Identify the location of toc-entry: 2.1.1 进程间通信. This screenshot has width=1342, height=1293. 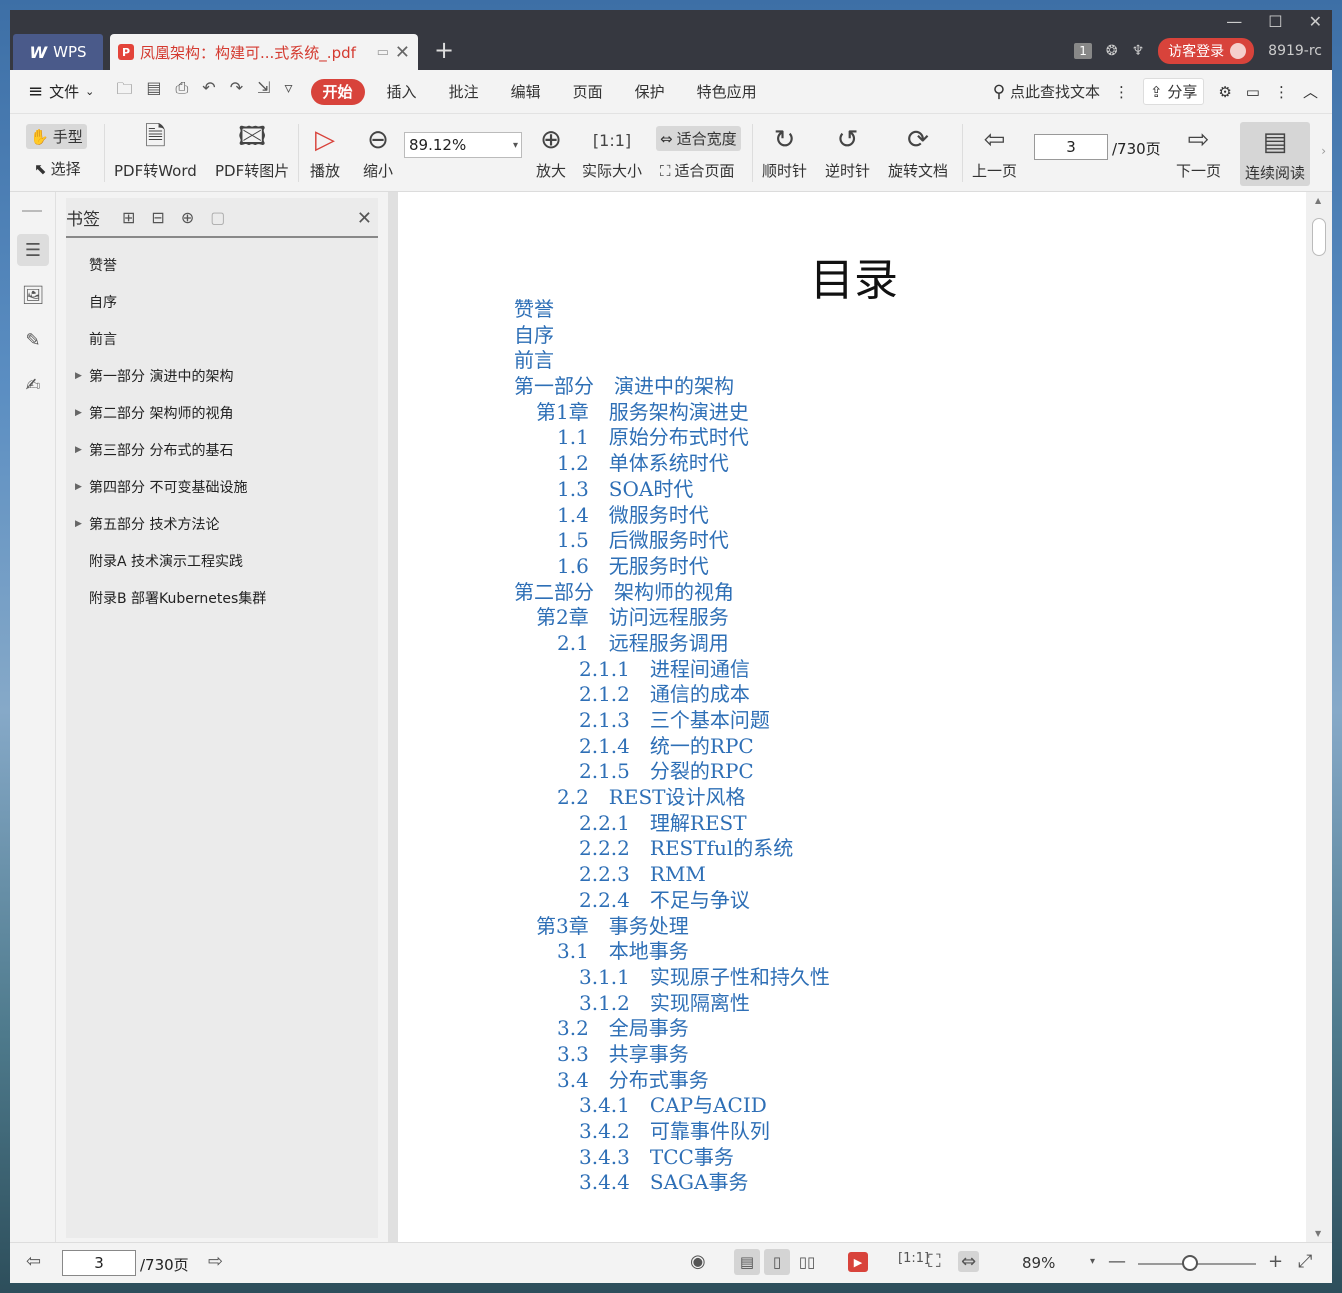
(672, 670).